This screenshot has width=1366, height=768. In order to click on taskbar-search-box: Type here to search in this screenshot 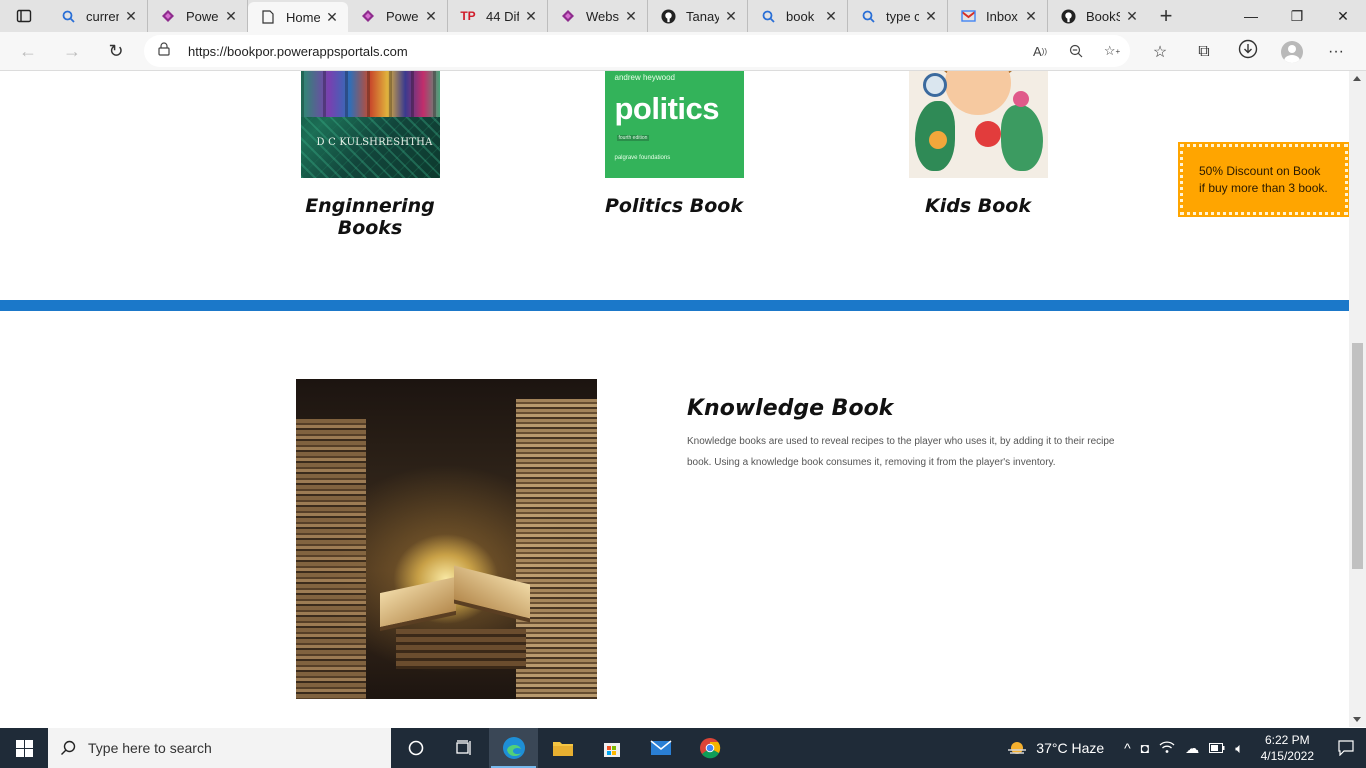, I will do `click(219, 748)`.